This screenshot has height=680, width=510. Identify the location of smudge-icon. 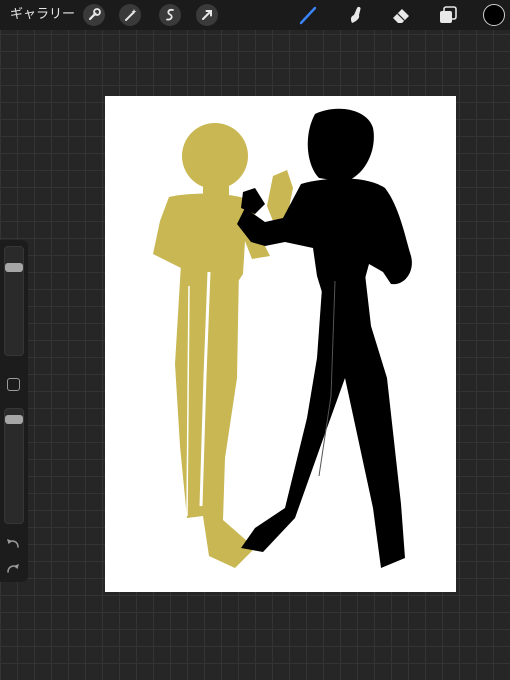
(355, 15).